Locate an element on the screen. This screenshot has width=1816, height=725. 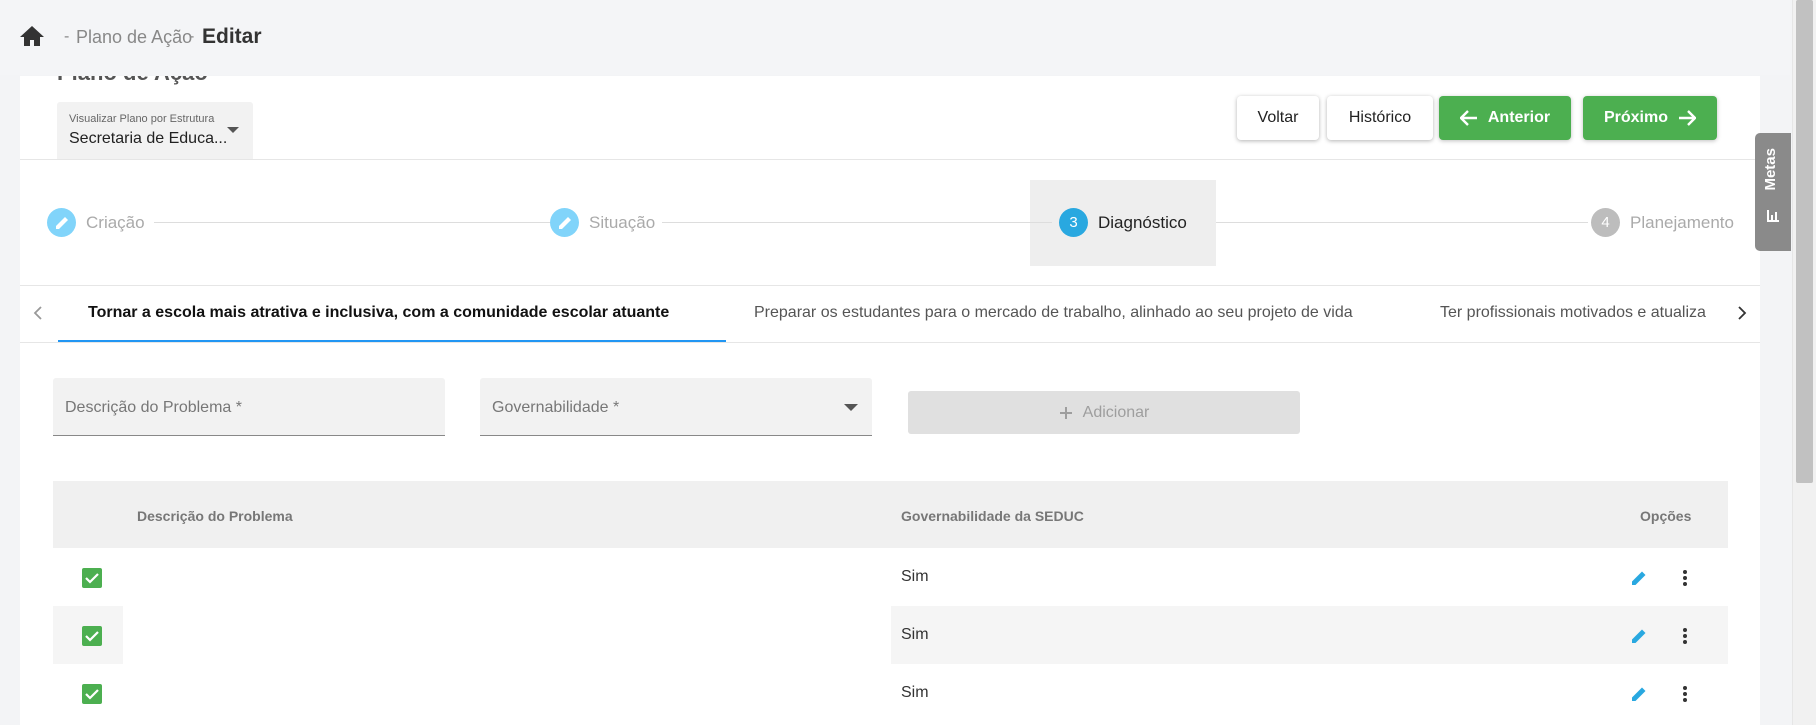
step-situacao: Situação is located at coordinates (602, 222).